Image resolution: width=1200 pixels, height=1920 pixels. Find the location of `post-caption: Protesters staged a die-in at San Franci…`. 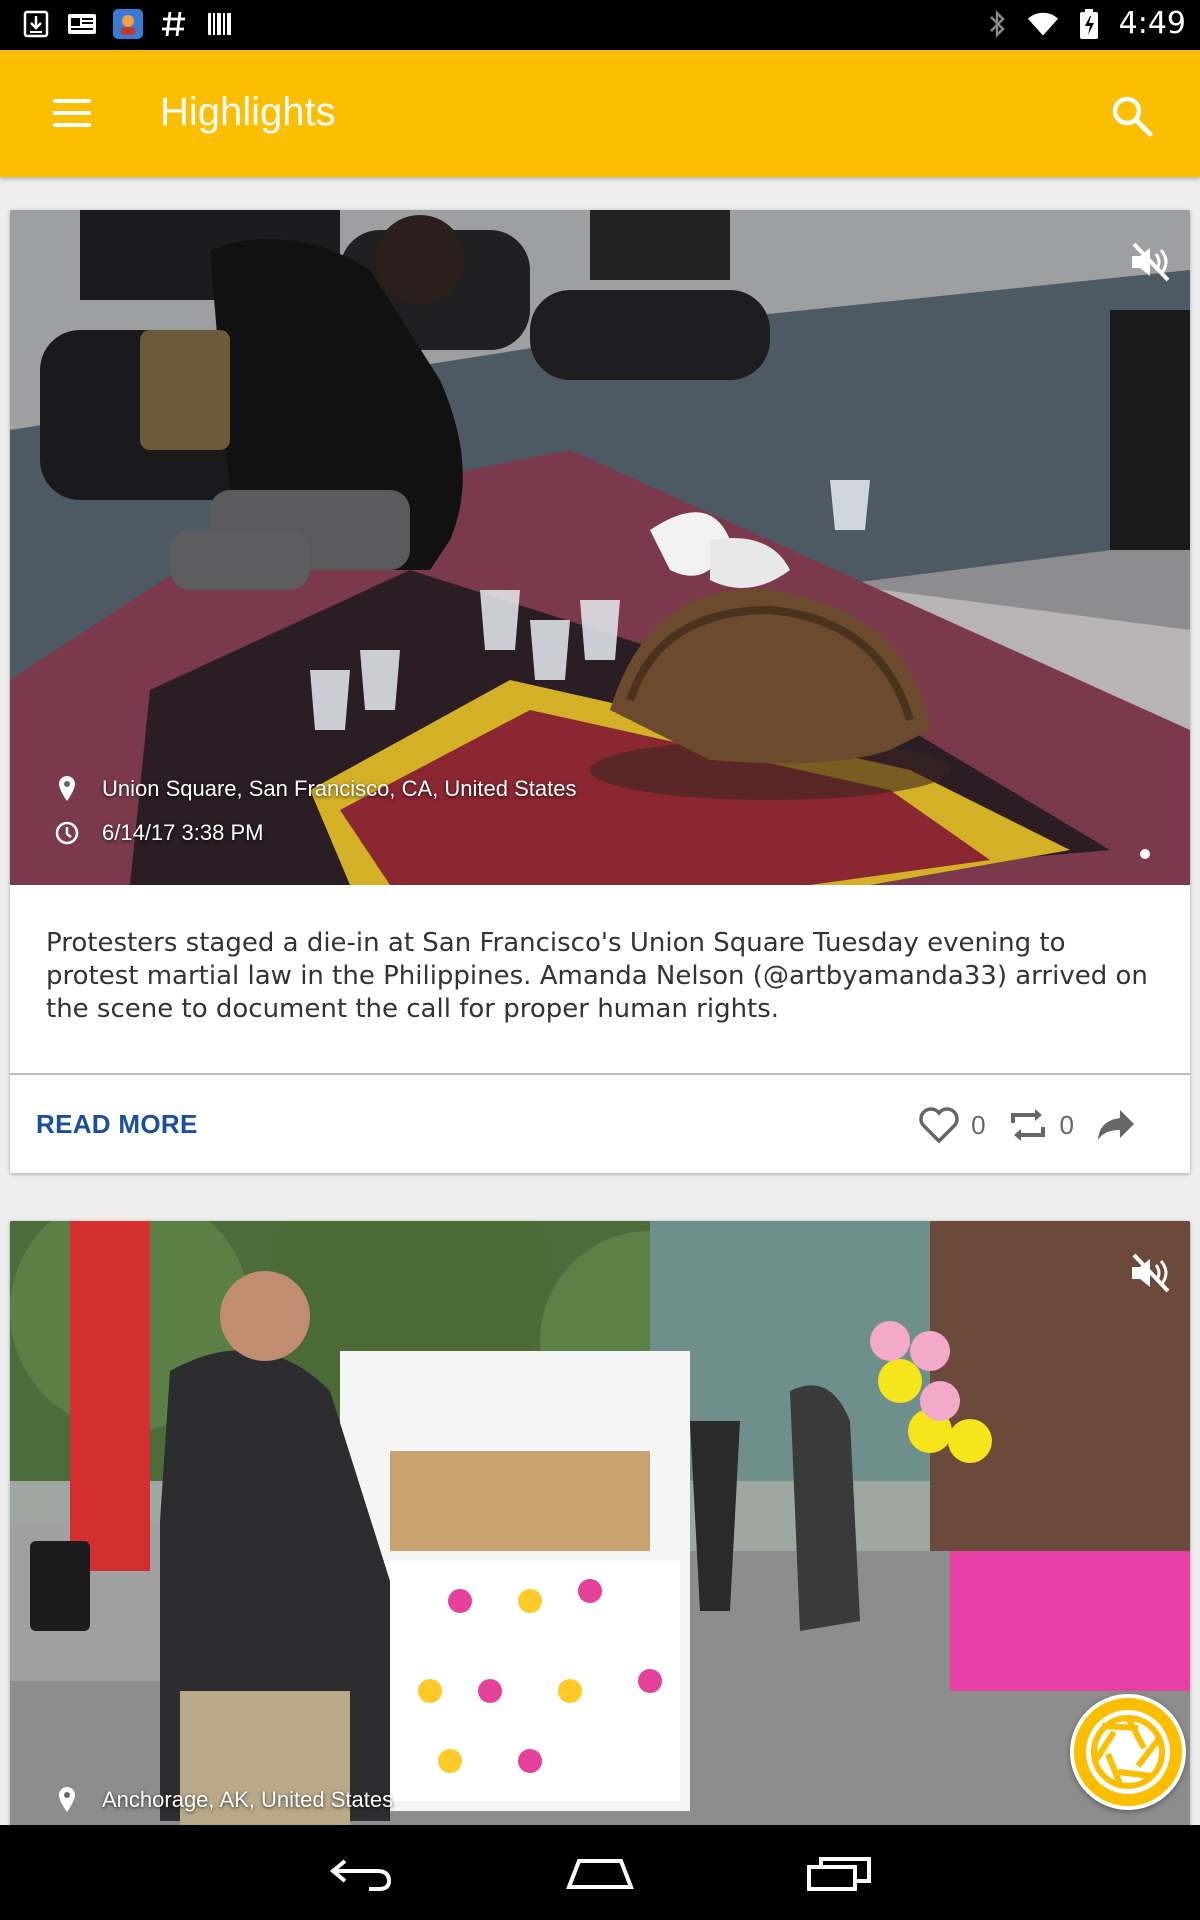

post-caption: Protesters staged a die-in at San Franci… is located at coordinates (597, 976).